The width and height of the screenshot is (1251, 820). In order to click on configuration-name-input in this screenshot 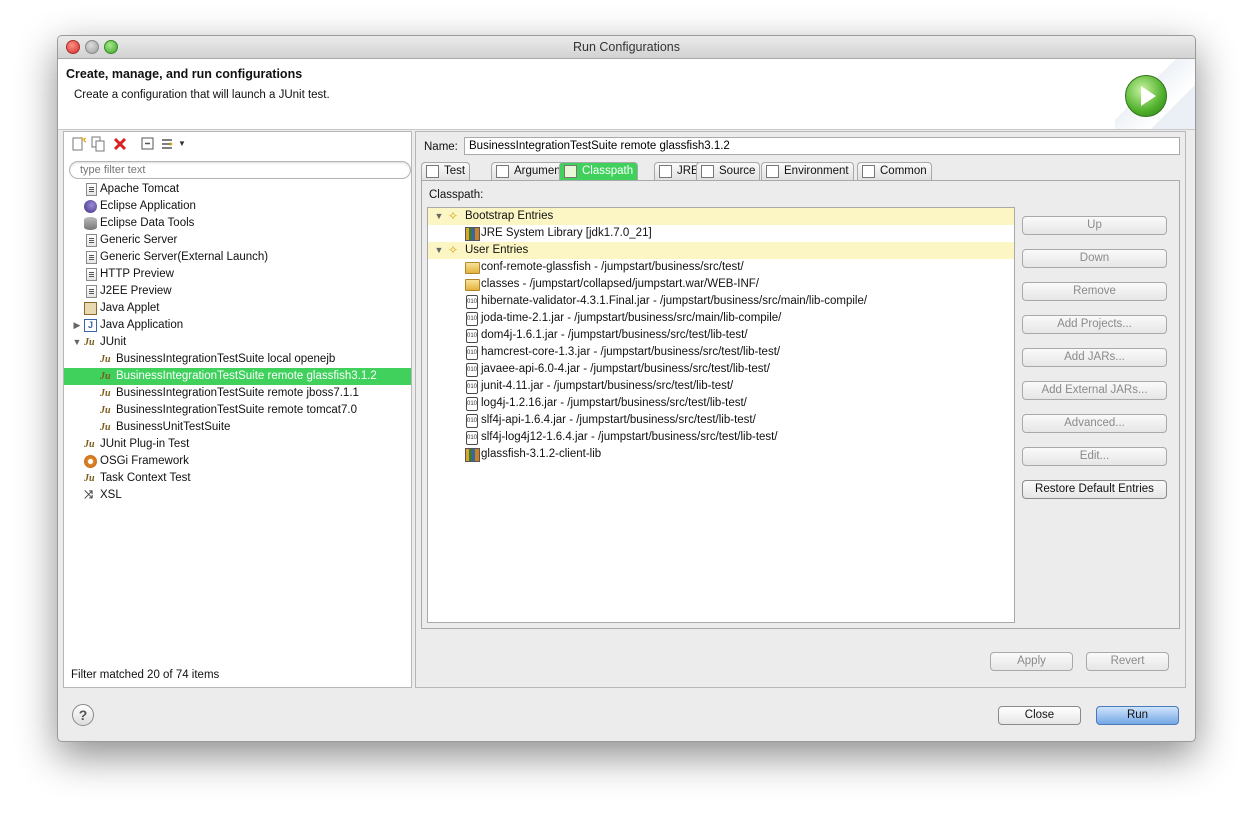, I will do `click(822, 146)`.